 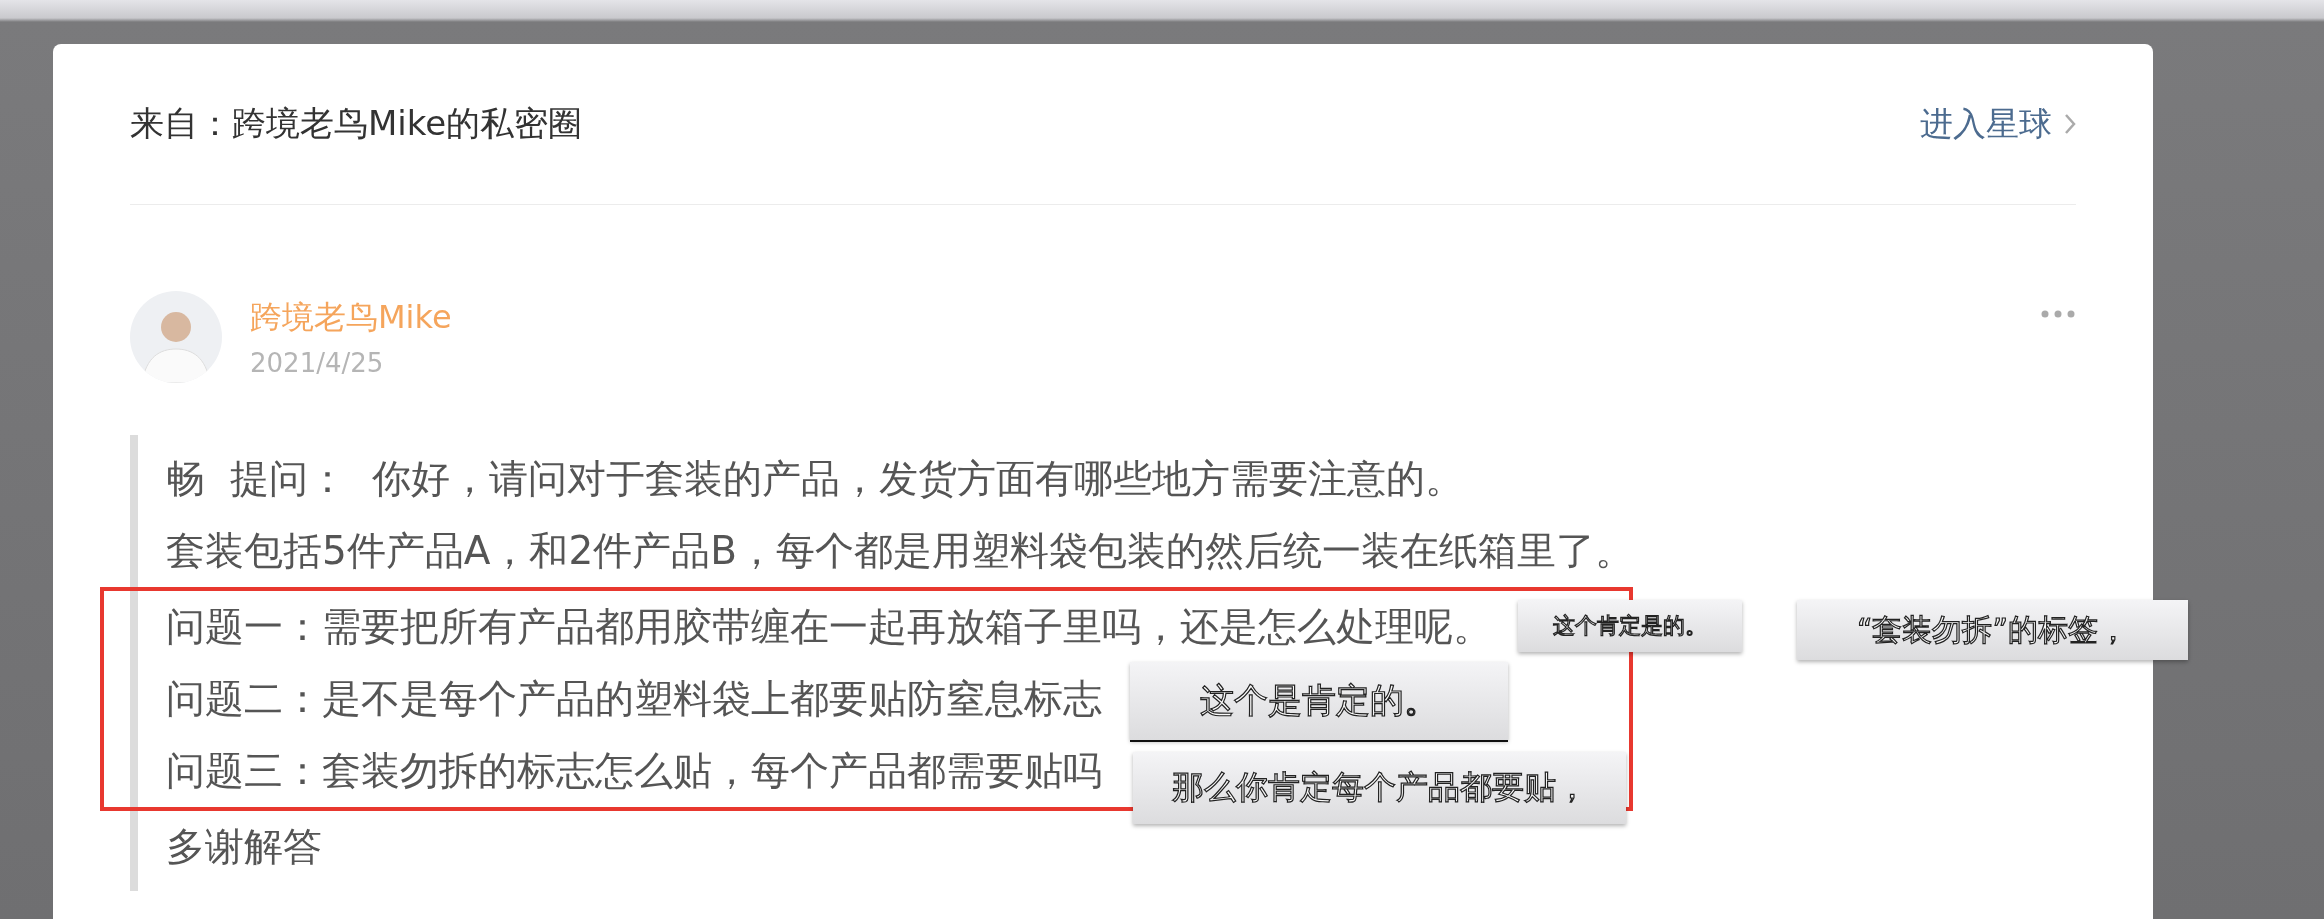 What do you see at coordinates (2058, 314) in the screenshot?
I see `more-icon` at bounding box center [2058, 314].